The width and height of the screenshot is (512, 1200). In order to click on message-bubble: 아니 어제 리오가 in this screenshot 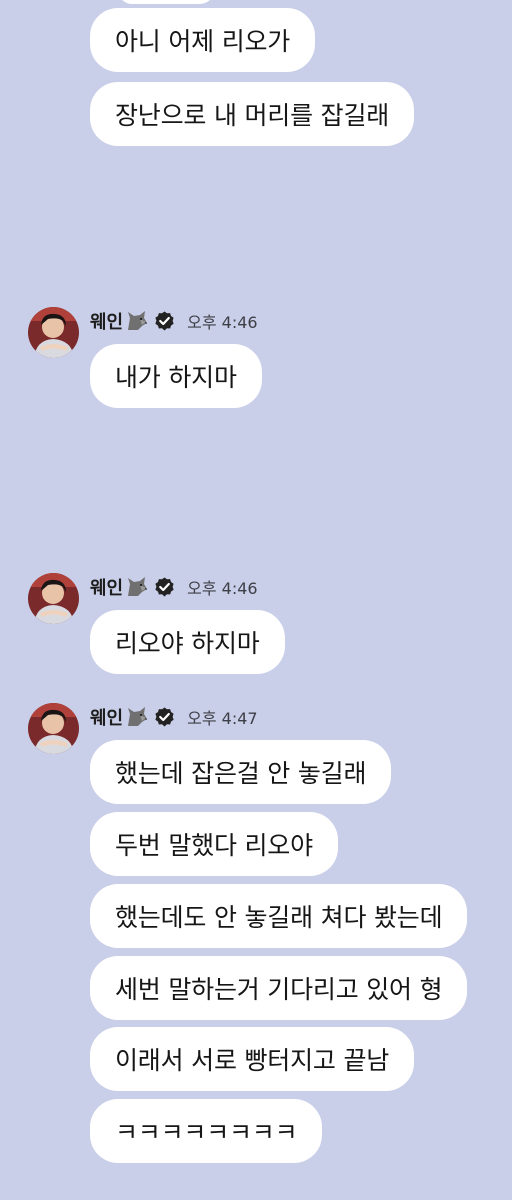, I will do `click(203, 40)`.